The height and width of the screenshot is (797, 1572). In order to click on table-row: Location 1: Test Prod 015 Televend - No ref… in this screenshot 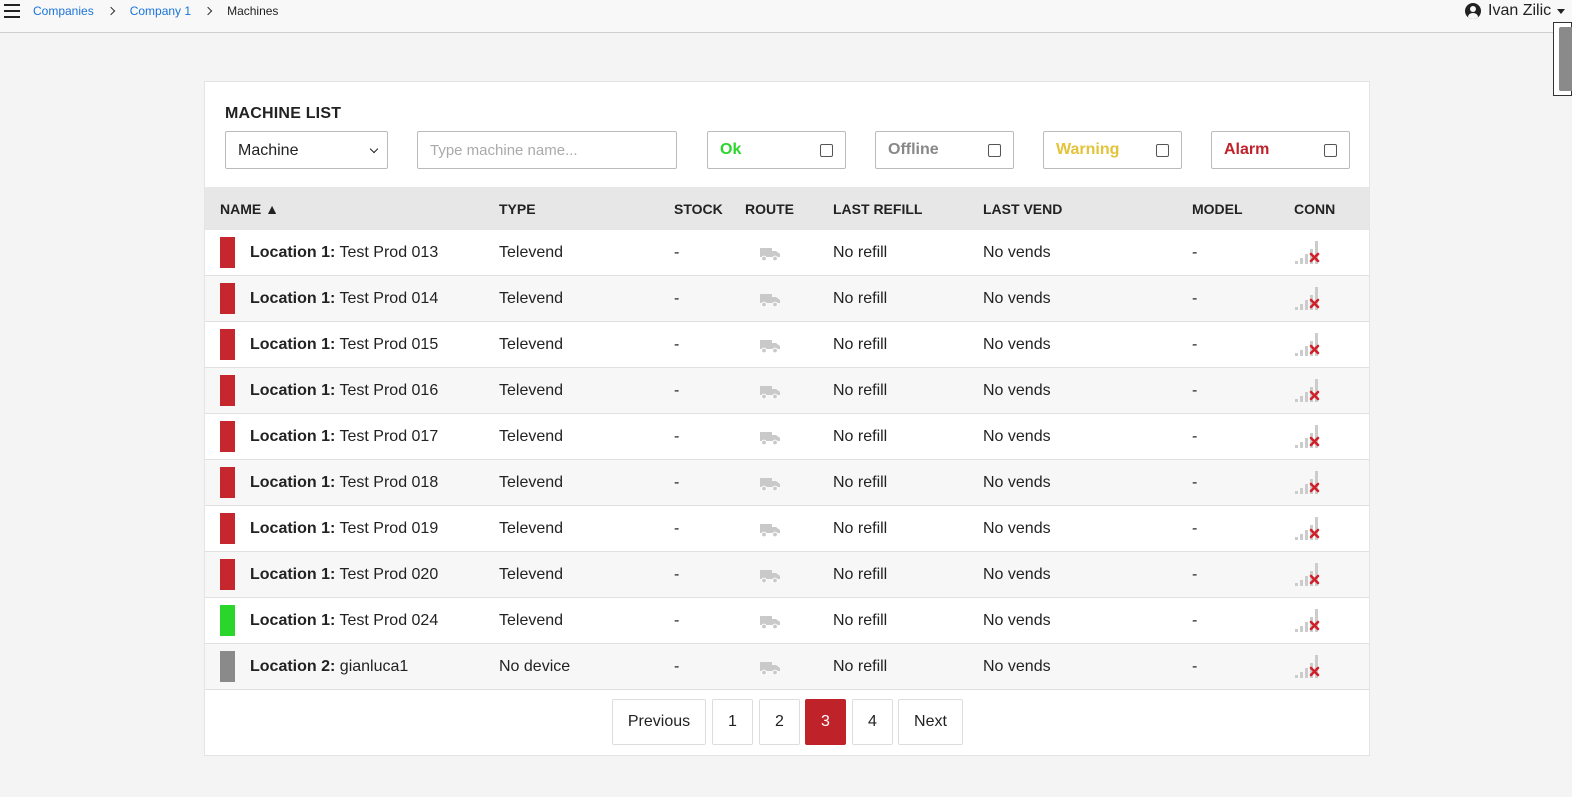, I will do `click(787, 345)`.